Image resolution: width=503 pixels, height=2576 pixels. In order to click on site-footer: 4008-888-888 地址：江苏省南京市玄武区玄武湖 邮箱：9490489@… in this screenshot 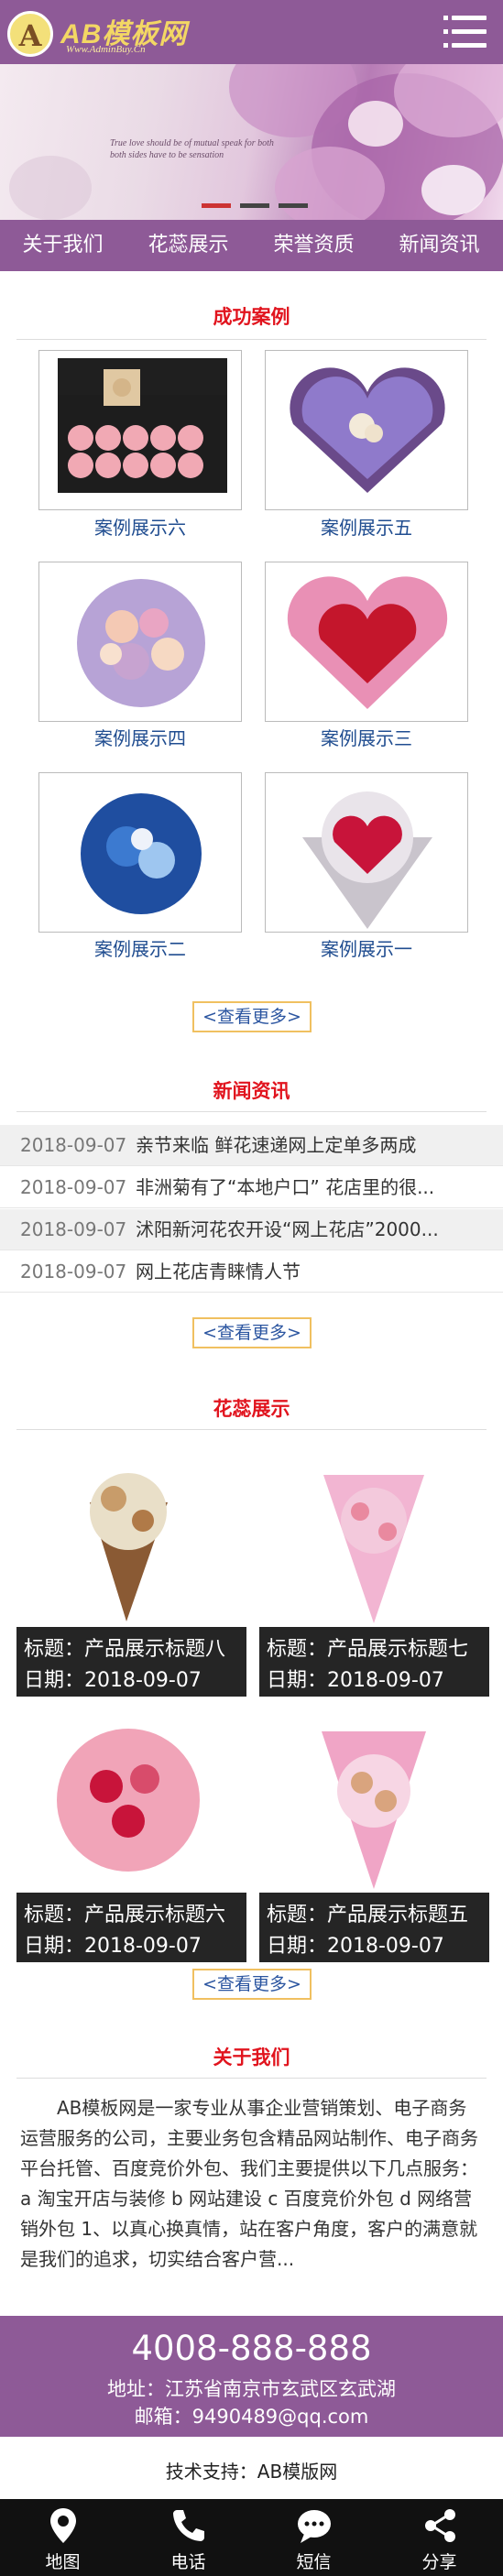, I will do `click(251, 2377)`.